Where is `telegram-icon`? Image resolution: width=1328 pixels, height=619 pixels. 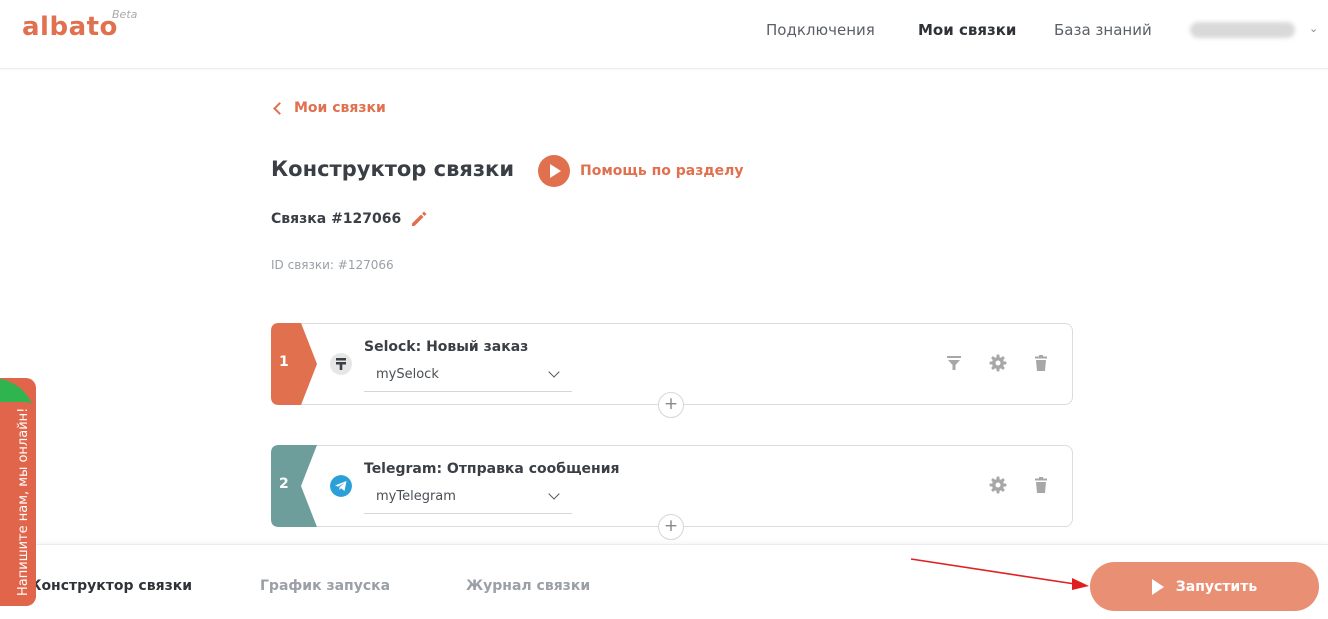
telegram-icon is located at coordinates (341, 486).